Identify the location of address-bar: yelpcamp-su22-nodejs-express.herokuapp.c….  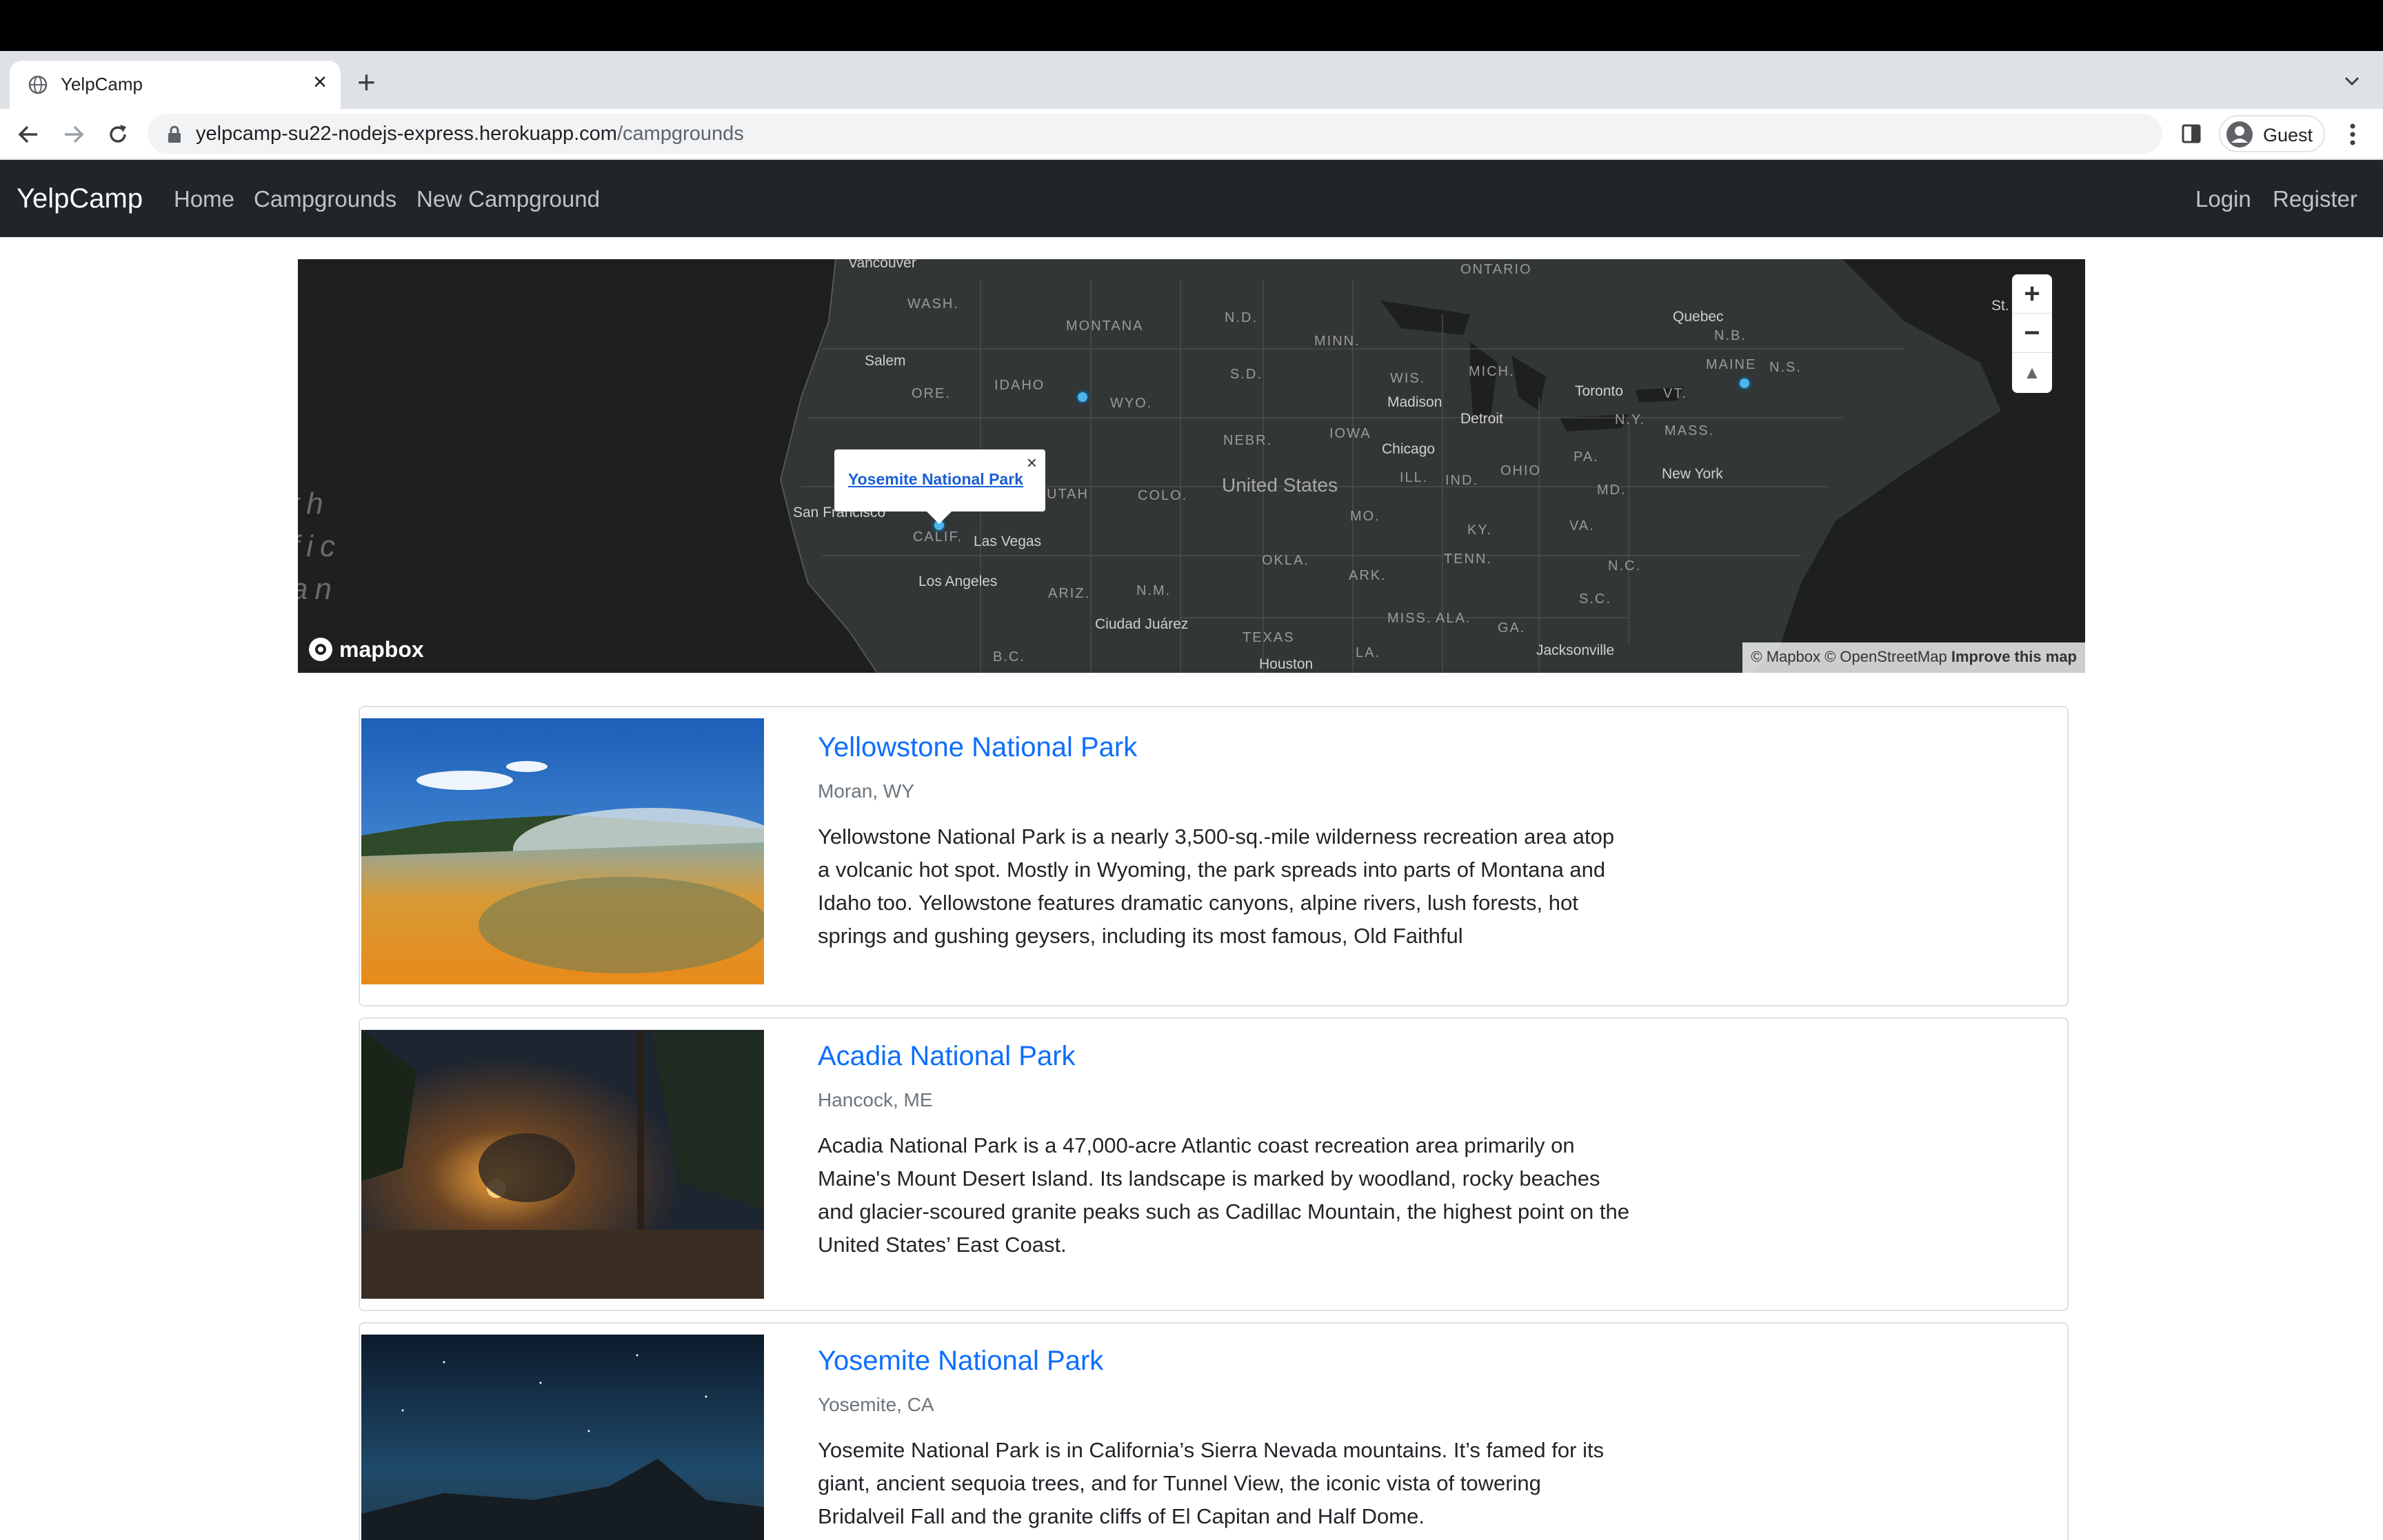
(1155, 134).